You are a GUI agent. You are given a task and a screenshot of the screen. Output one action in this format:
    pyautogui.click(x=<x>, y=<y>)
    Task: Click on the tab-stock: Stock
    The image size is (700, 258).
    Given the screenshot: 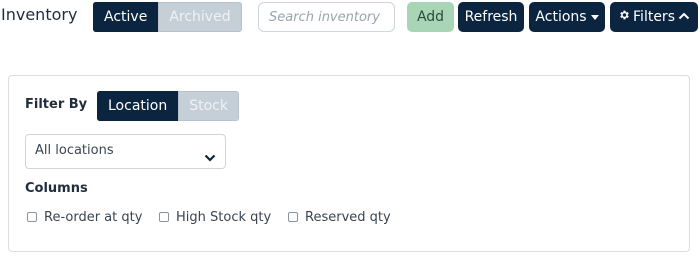 What is the action you would take?
    pyautogui.click(x=208, y=106)
    